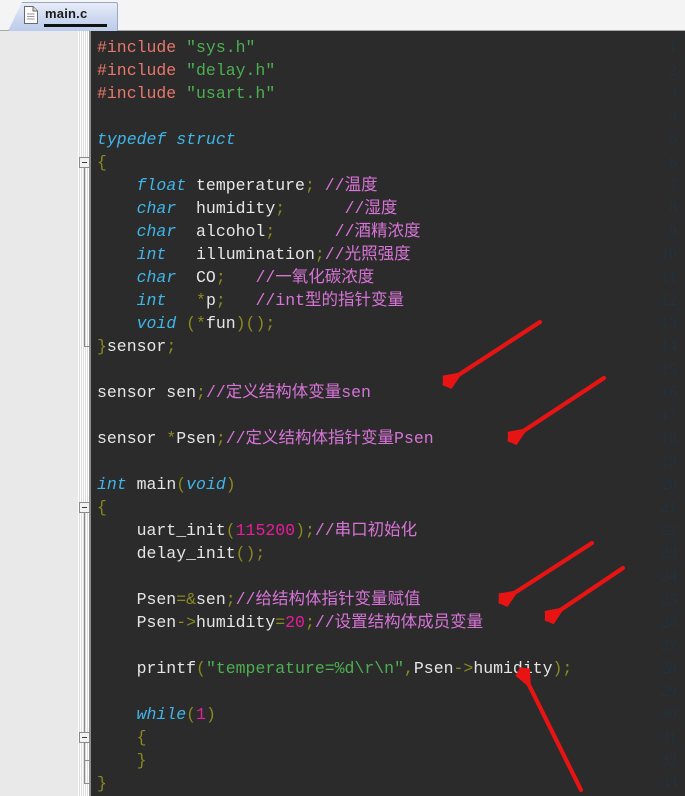 The height and width of the screenshot is (796, 685). Describe the element at coordinates (342, 15) in the screenshot. I see `tab-bar: main.c` at that location.